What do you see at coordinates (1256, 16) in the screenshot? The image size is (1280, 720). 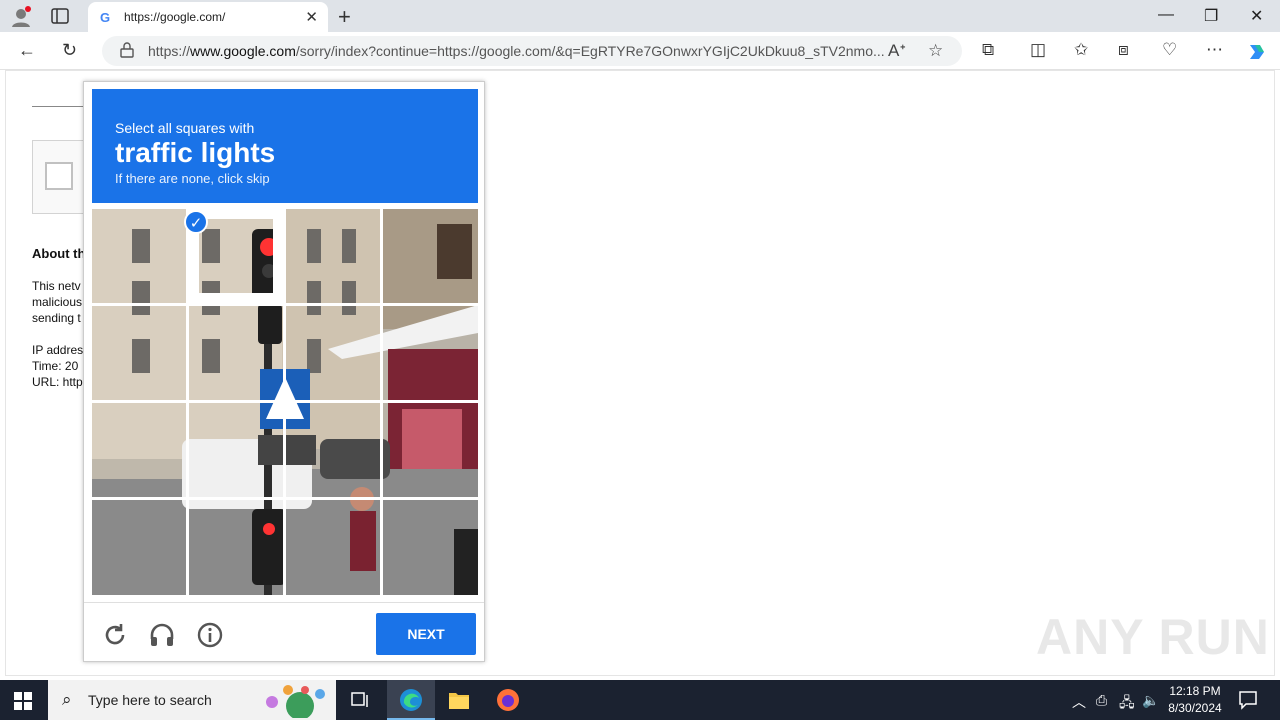 I see `close-window-icon: ✕` at bounding box center [1256, 16].